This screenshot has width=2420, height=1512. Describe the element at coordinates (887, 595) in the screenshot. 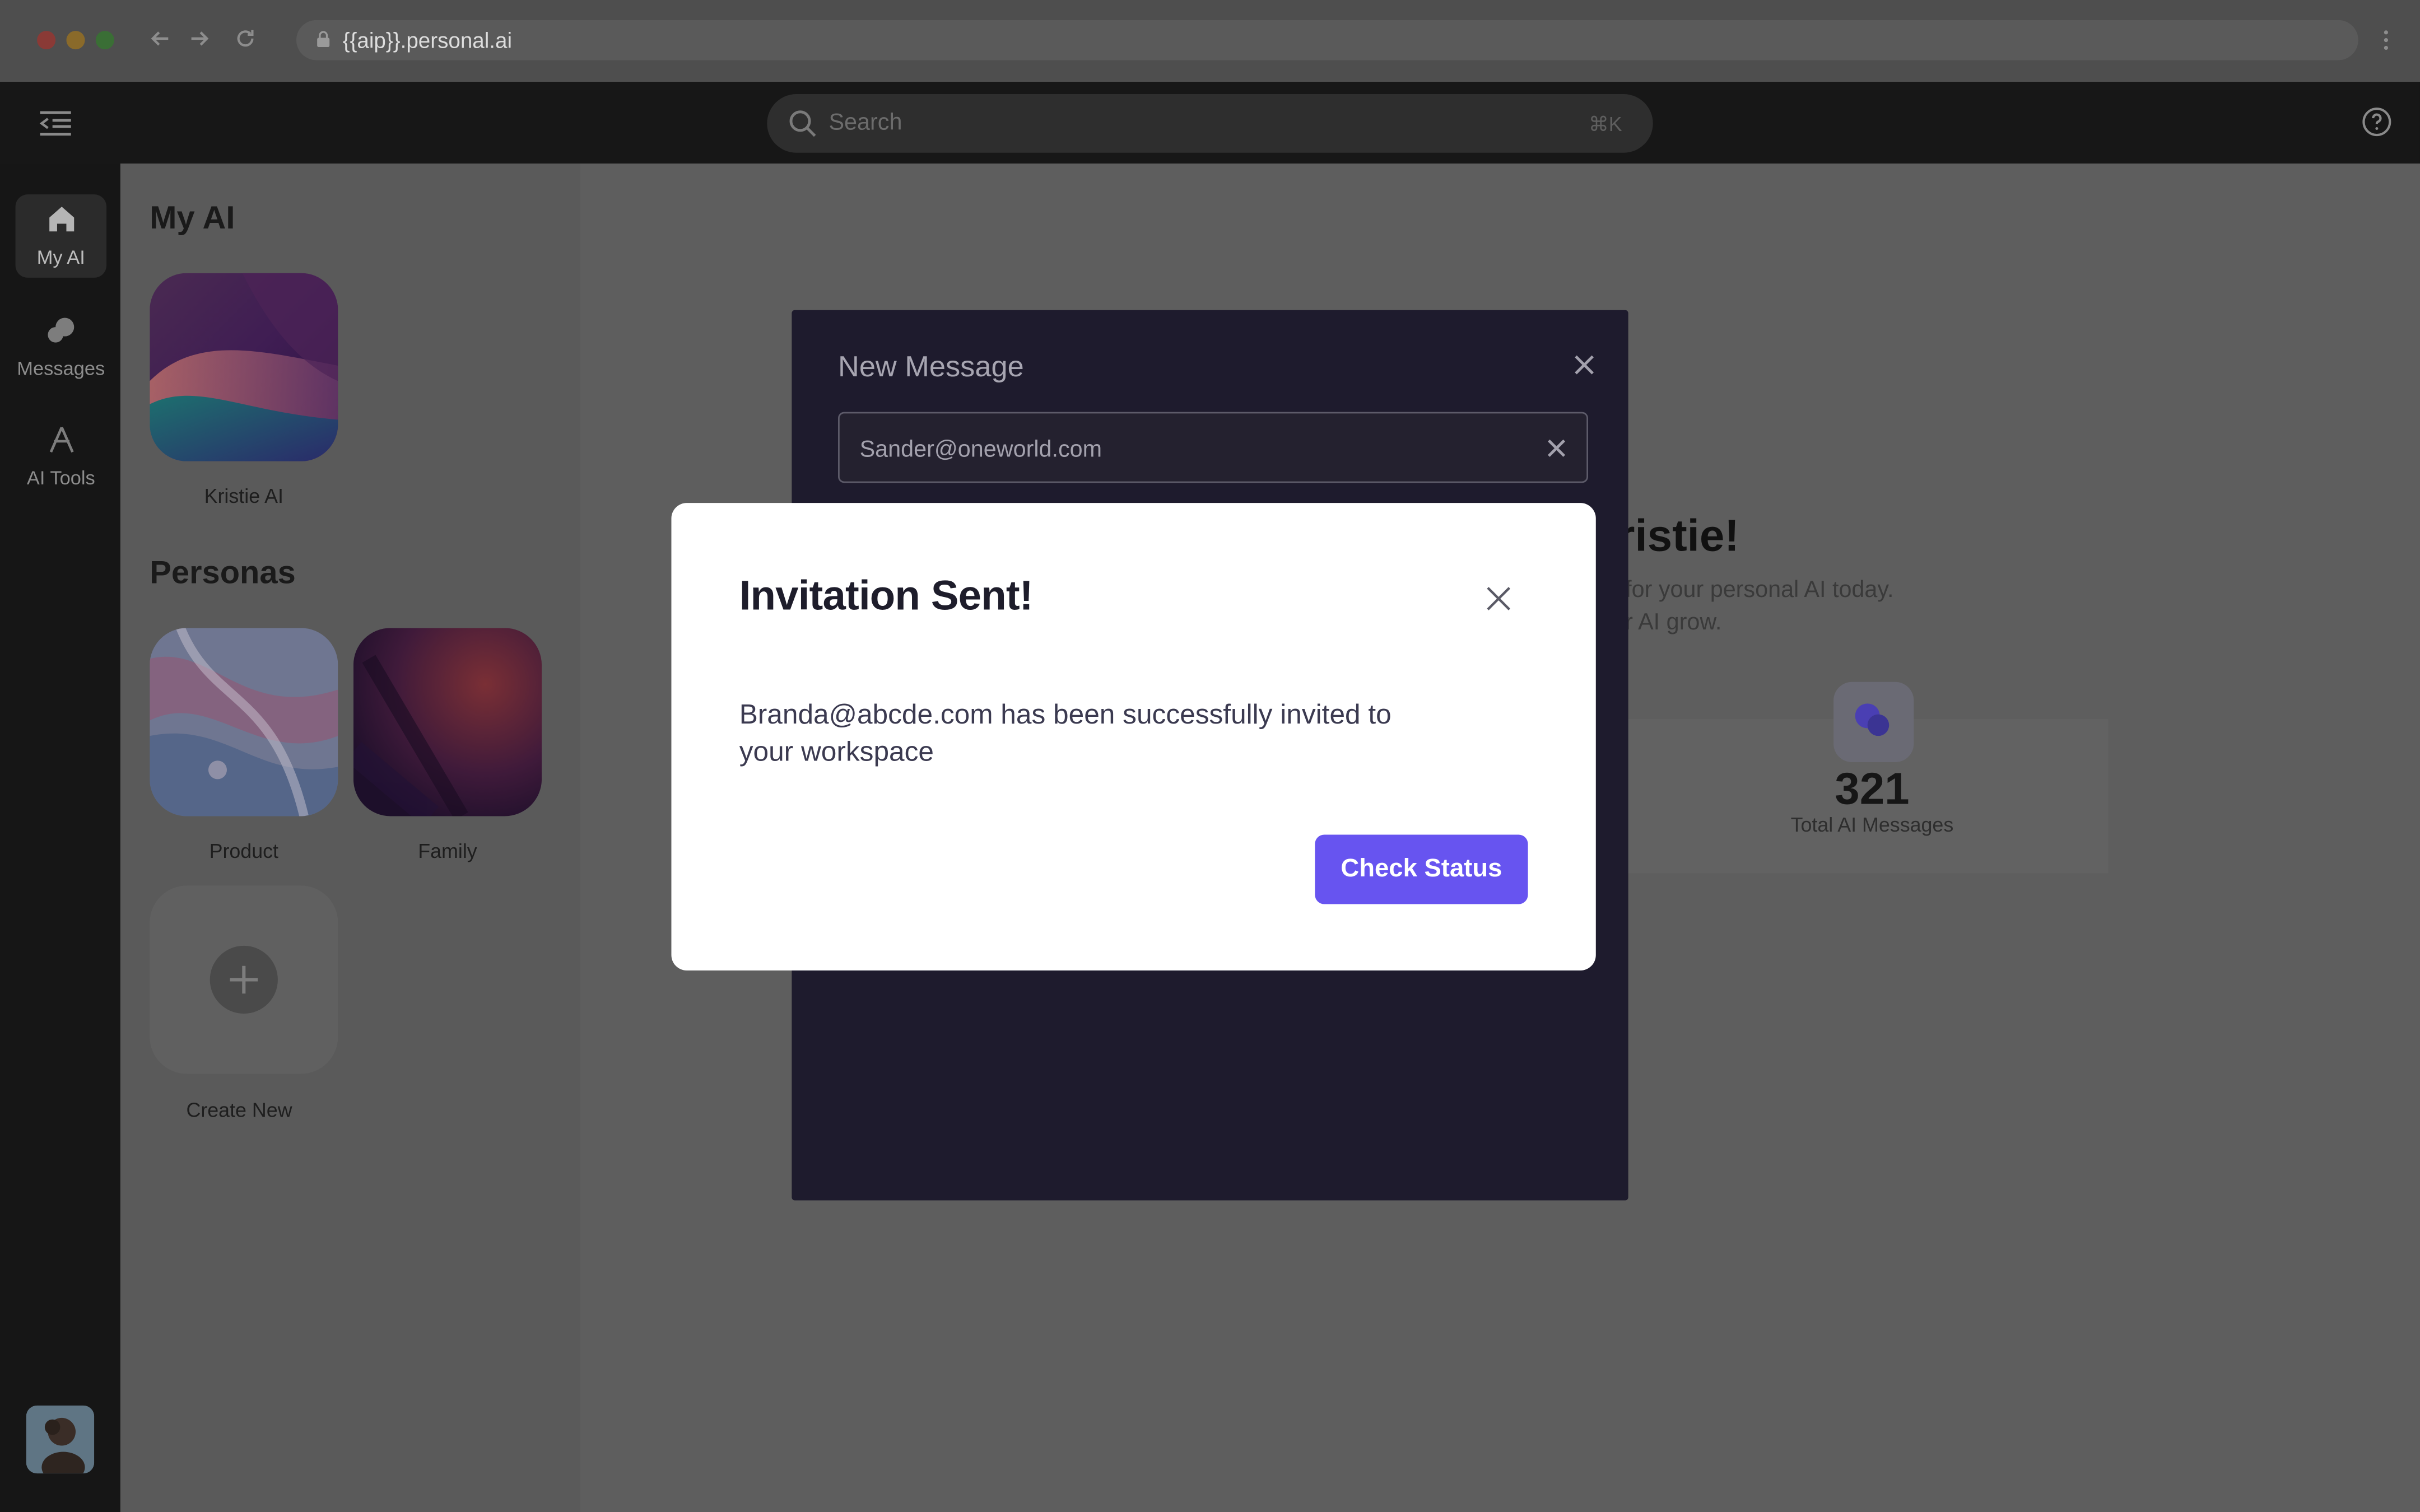

I see `dialog-title: Invitation Sent!` at that location.